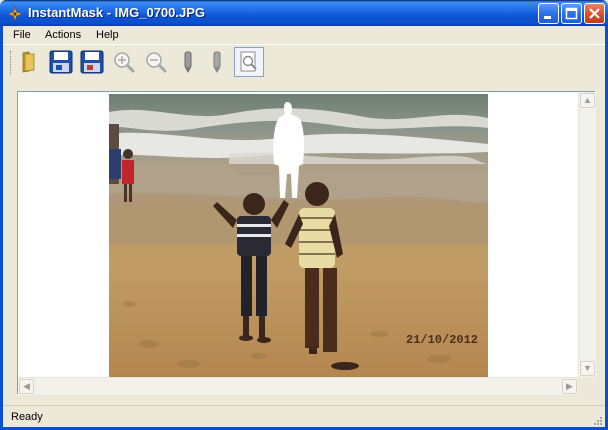  I want to click on app-icon, so click(15, 14).